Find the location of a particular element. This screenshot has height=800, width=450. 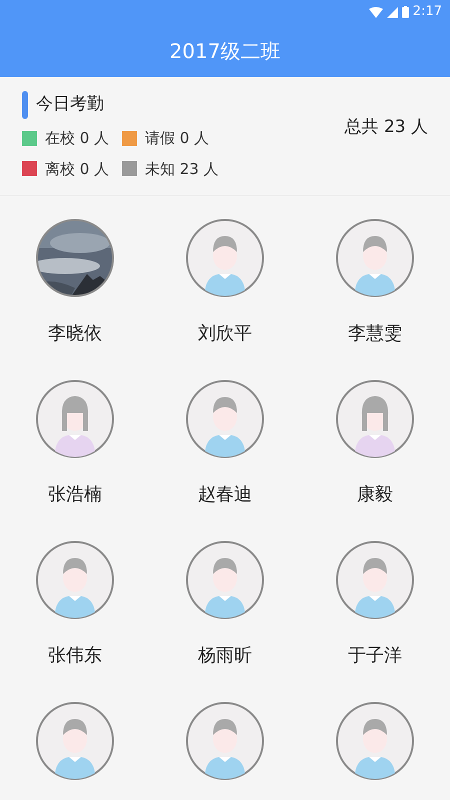

student-name: 于子洋 is located at coordinates (375, 656).